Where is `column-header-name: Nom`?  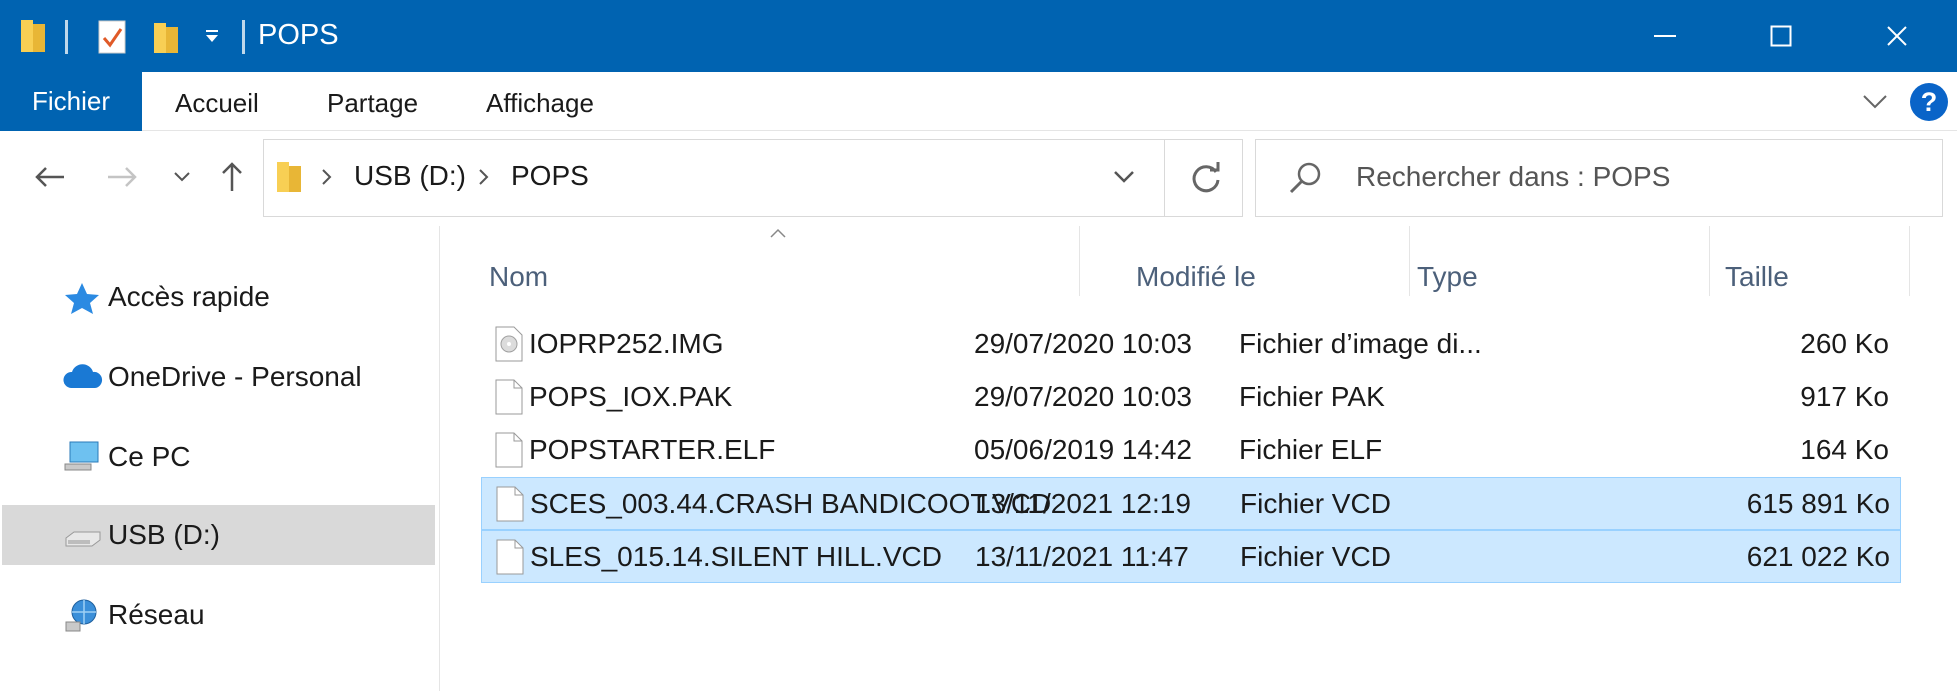
column-header-name: Nom is located at coordinates (801, 279).